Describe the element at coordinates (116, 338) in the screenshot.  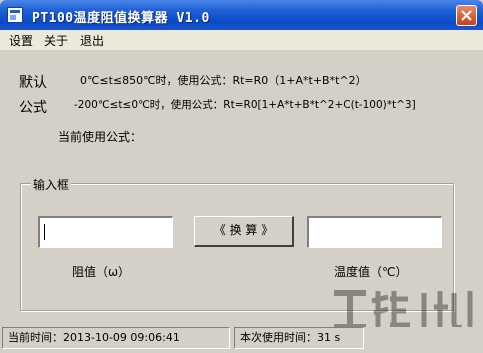
I see `status-current-time: 当前时间：2013-10-09 09:06:41` at that location.